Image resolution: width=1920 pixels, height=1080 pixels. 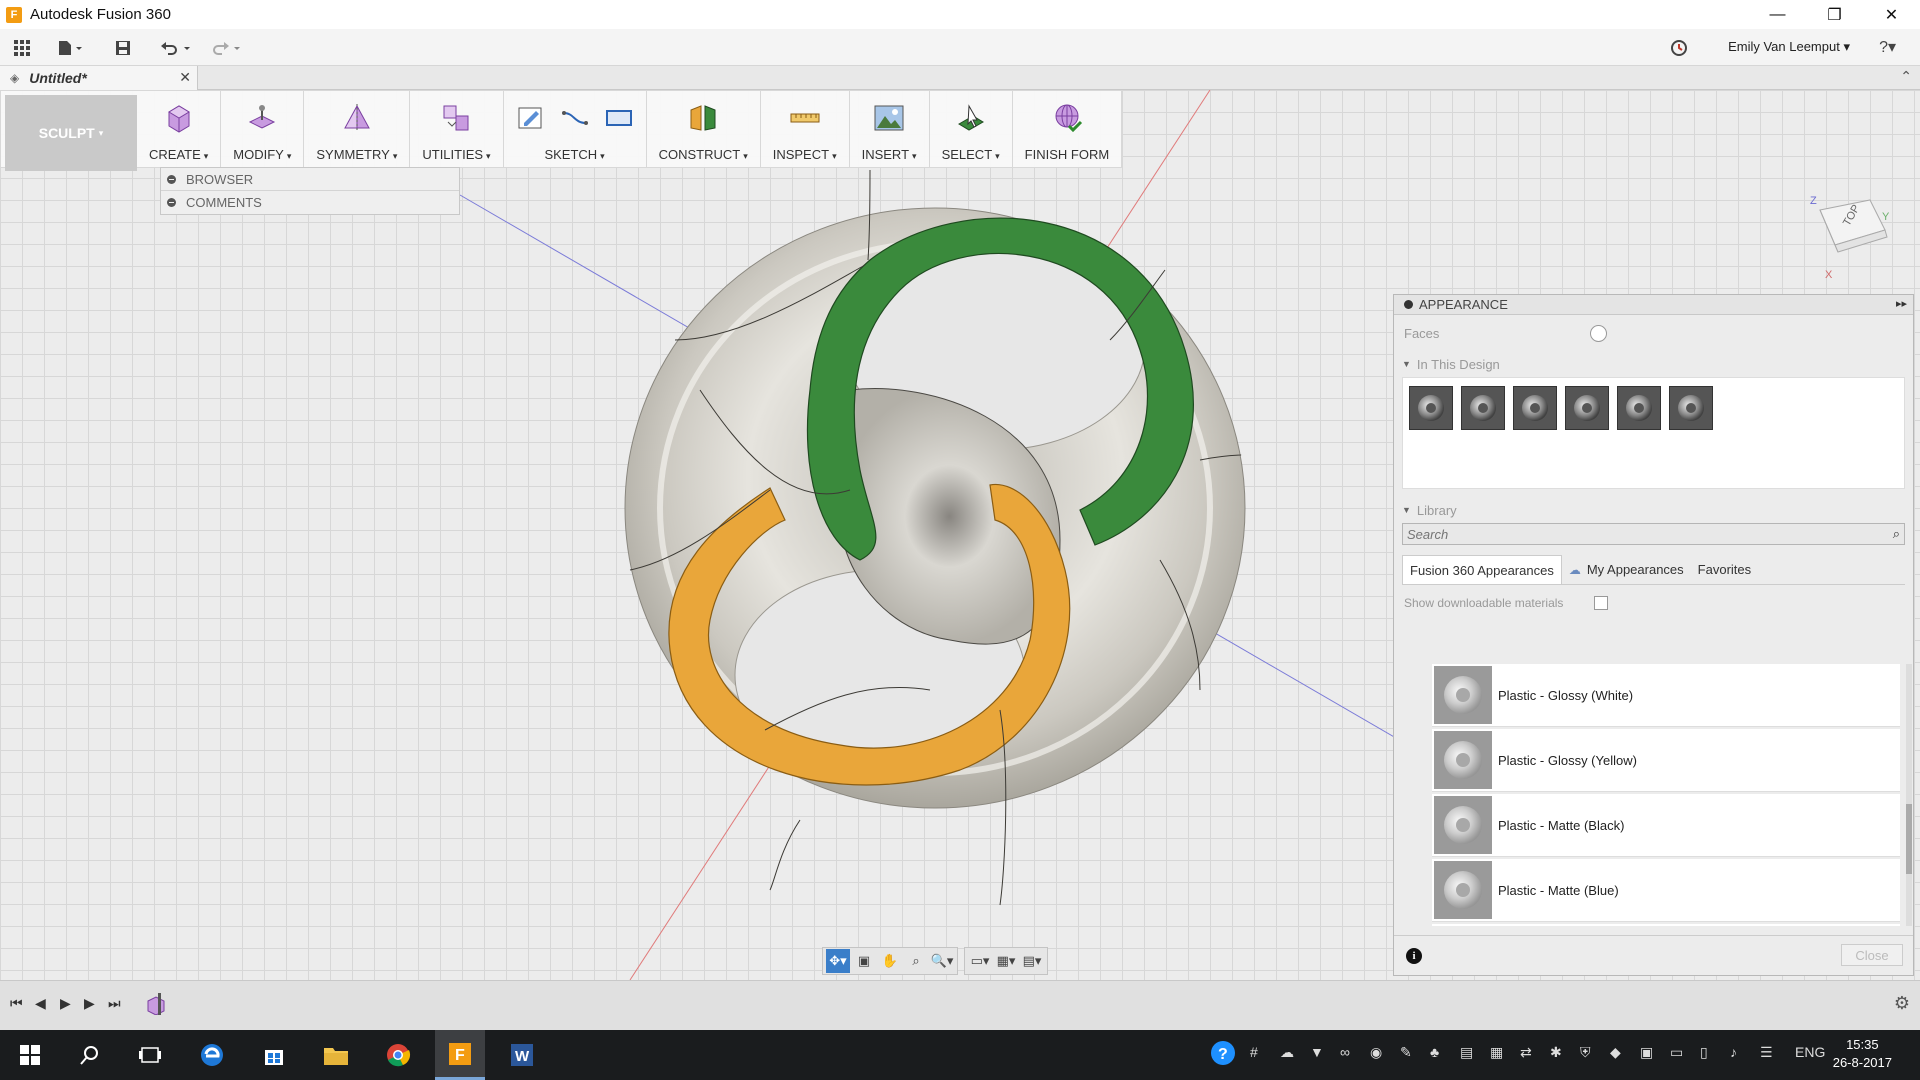 What do you see at coordinates (99, 78) in the screenshot?
I see `document-tab: ◈ Untitled* ✕` at bounding box center [99, 78].